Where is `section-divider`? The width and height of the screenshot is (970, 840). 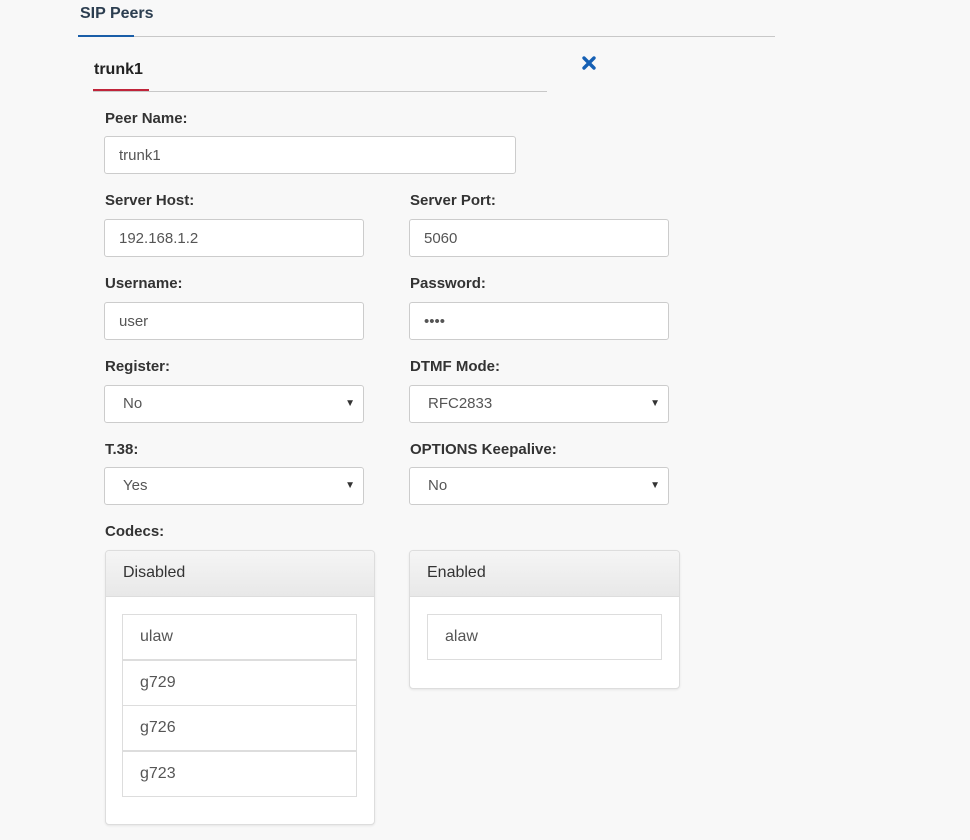 section-divider is located at coordinates (426, 36).